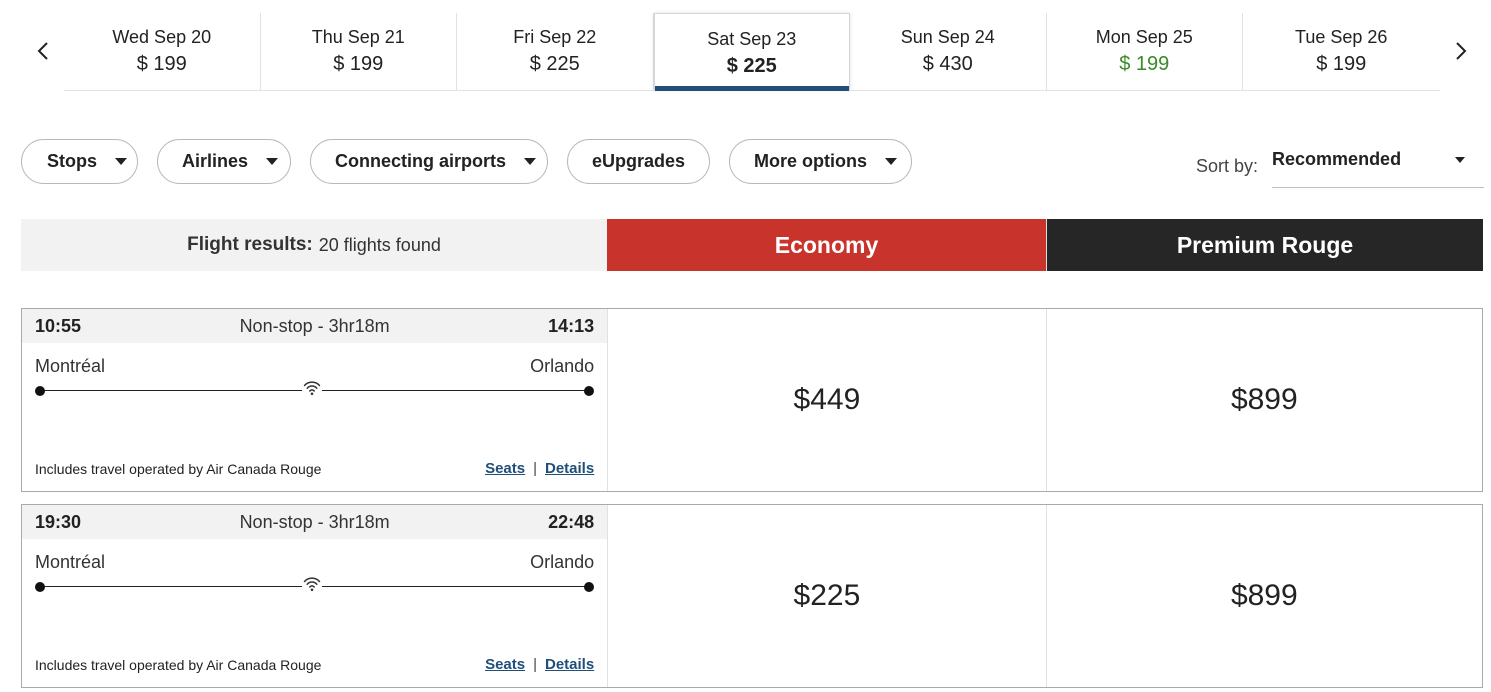 This screenshot has height=692, width=1491. I want to click on airlines-filter-button: Airlines, so click(224, 161).